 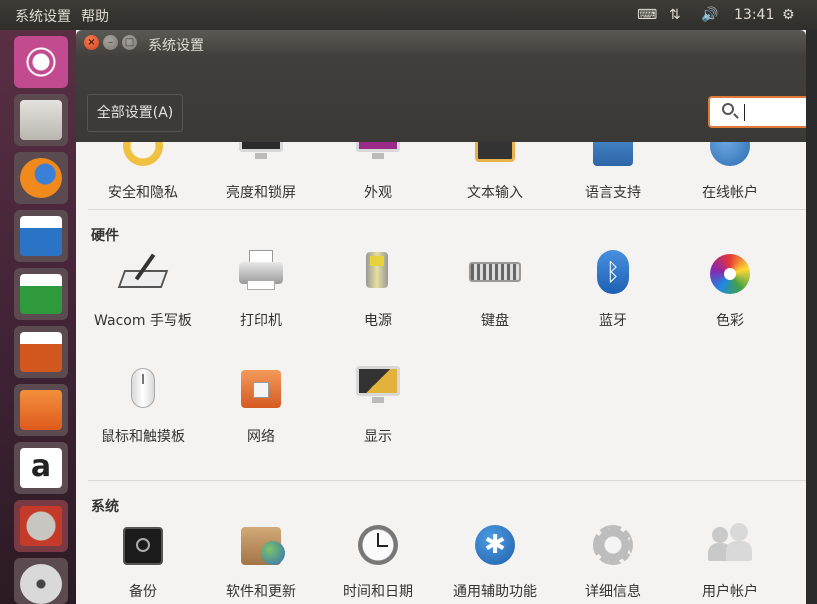 What do you see at coordinates (613, 545) in the screenshot?
I see `details-icon` at bounding box center [613, 545].